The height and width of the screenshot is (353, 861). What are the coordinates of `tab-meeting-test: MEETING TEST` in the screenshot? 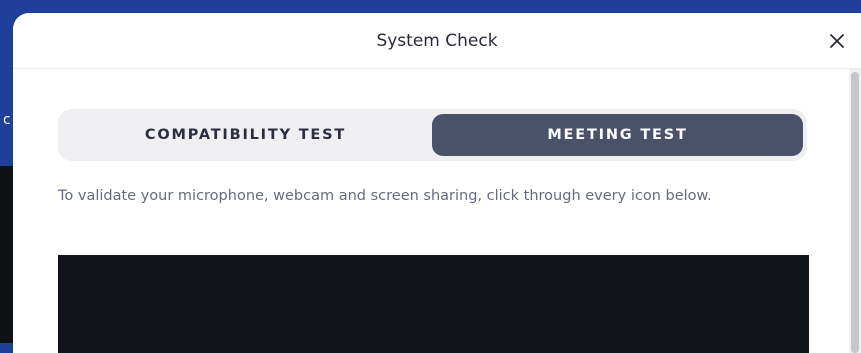 It's located at (617, 135).